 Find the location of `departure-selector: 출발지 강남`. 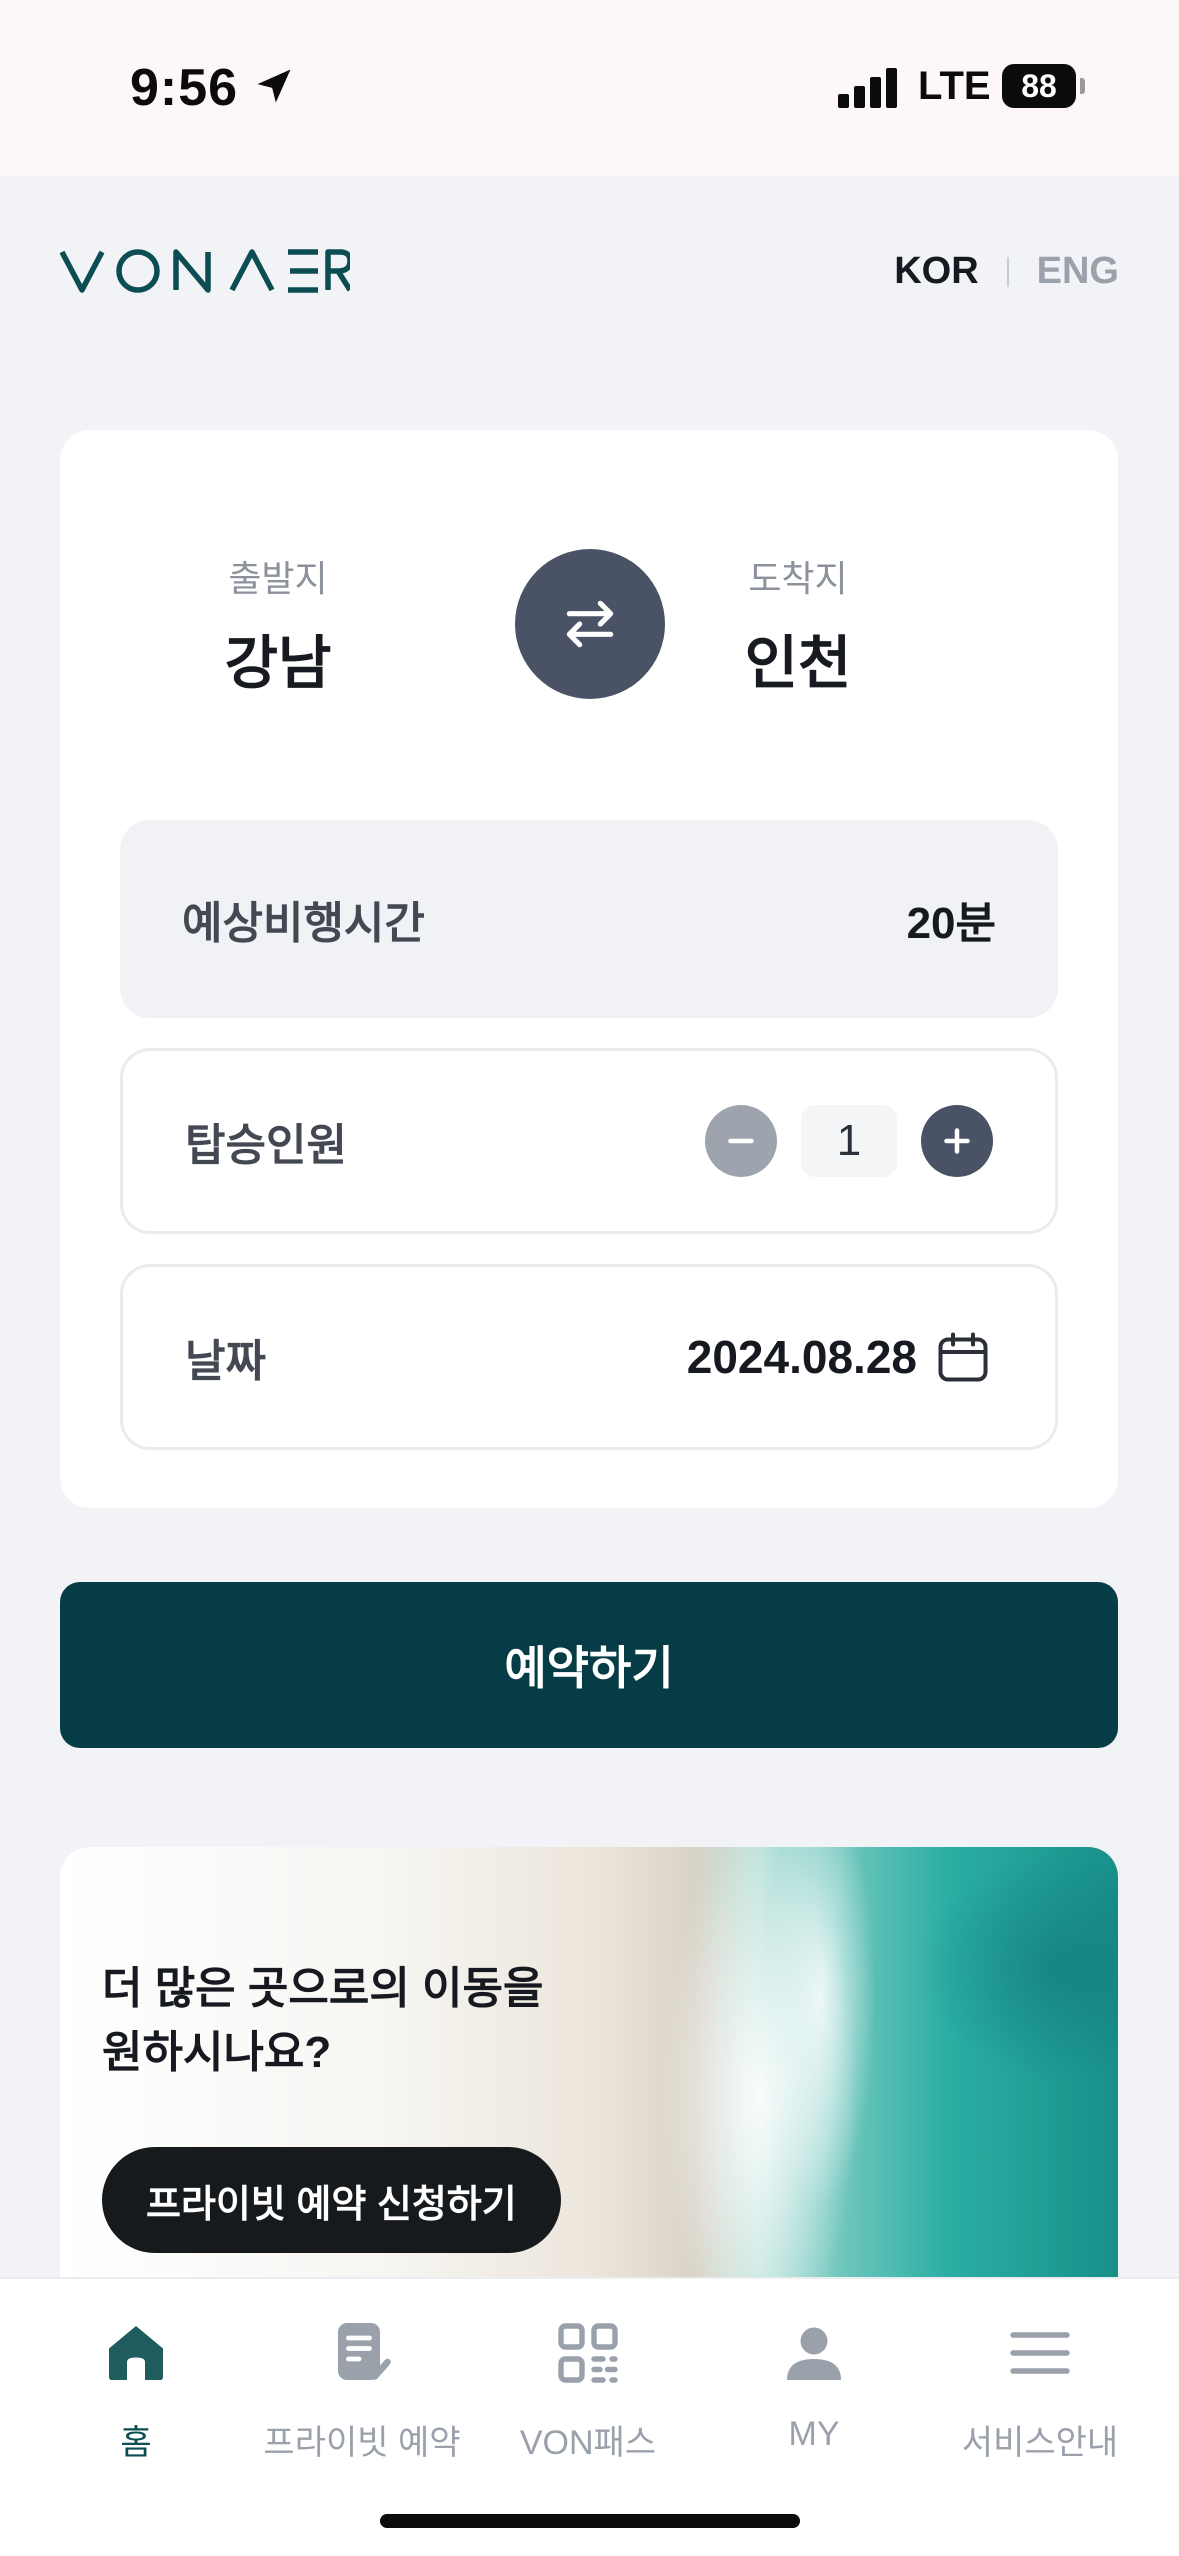

departure-selector: 출발지 강남 is located at coordinates (278, 625).